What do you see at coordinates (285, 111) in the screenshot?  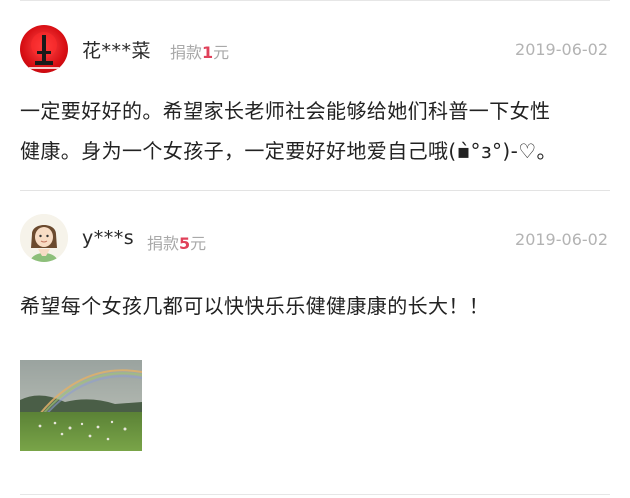 I see `comment-text-line: 一定要好好的。希望家长老师社会能够给她们科普一下女性` at bounding box center [285, 111].